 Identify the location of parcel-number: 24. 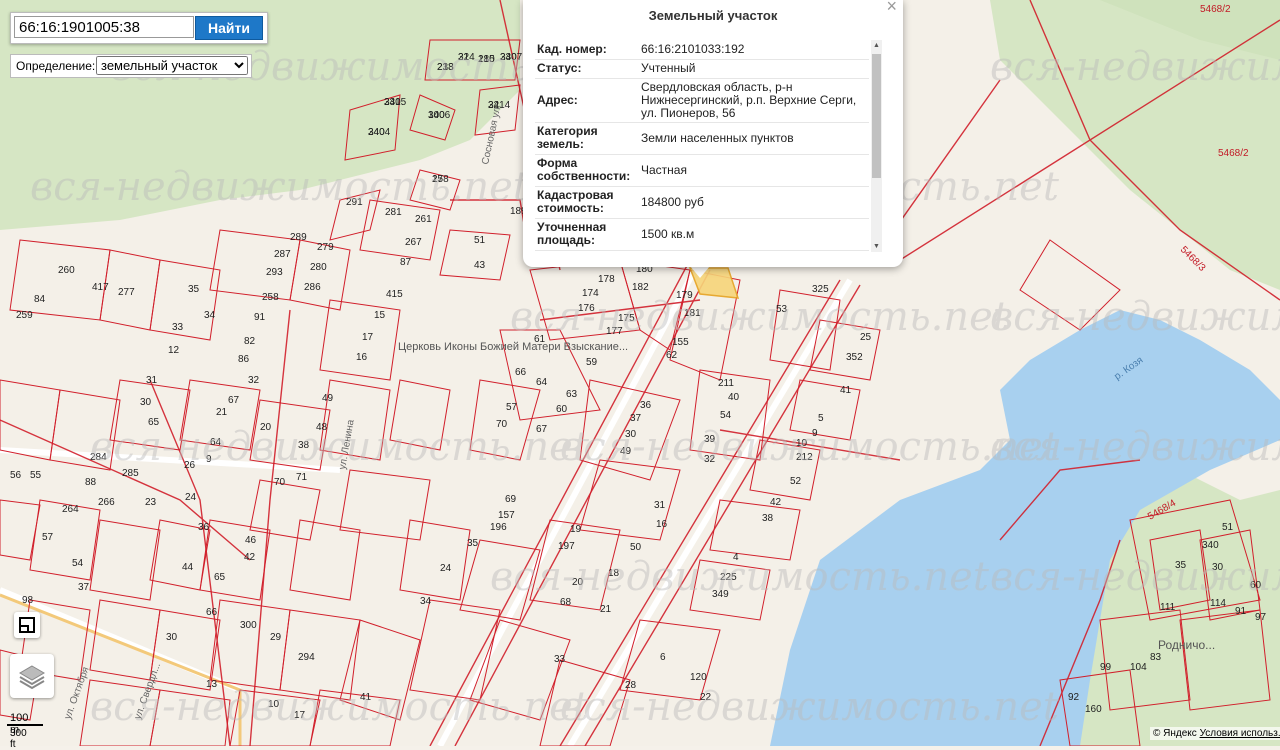
(191, 497).